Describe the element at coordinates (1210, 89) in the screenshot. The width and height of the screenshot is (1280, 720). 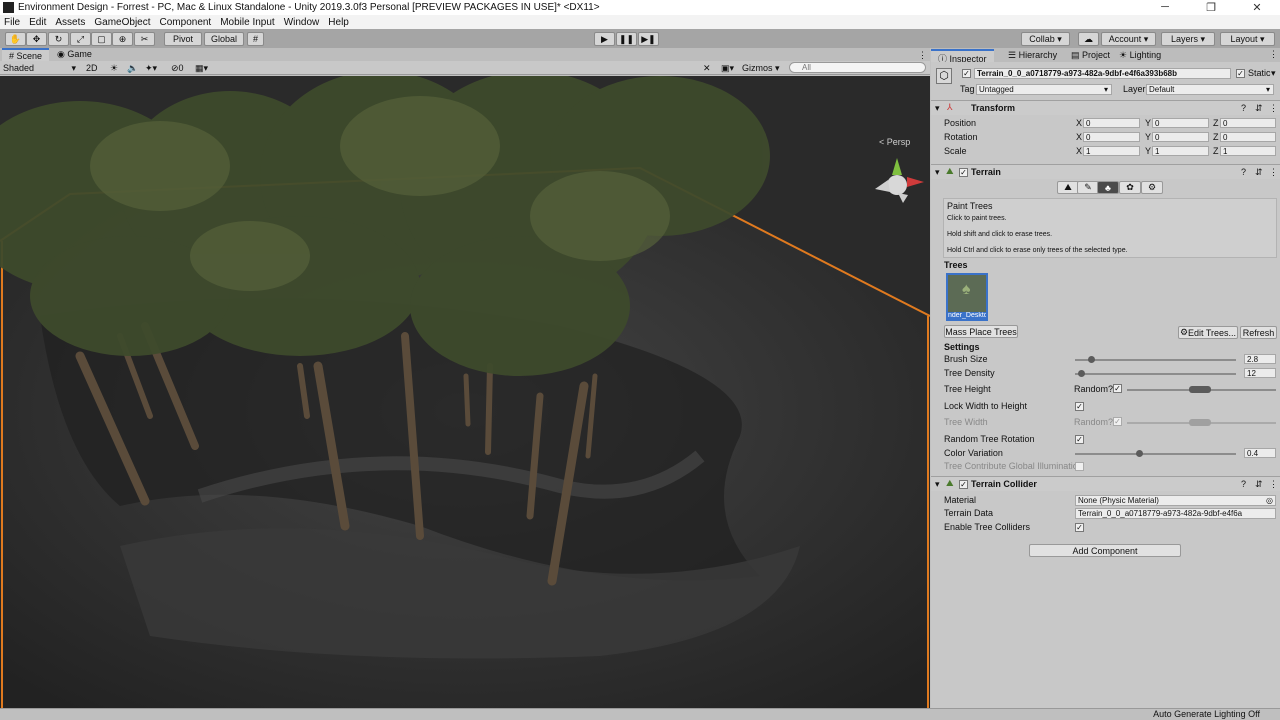
I see `layer-dropdown: Default ▾` at that location.